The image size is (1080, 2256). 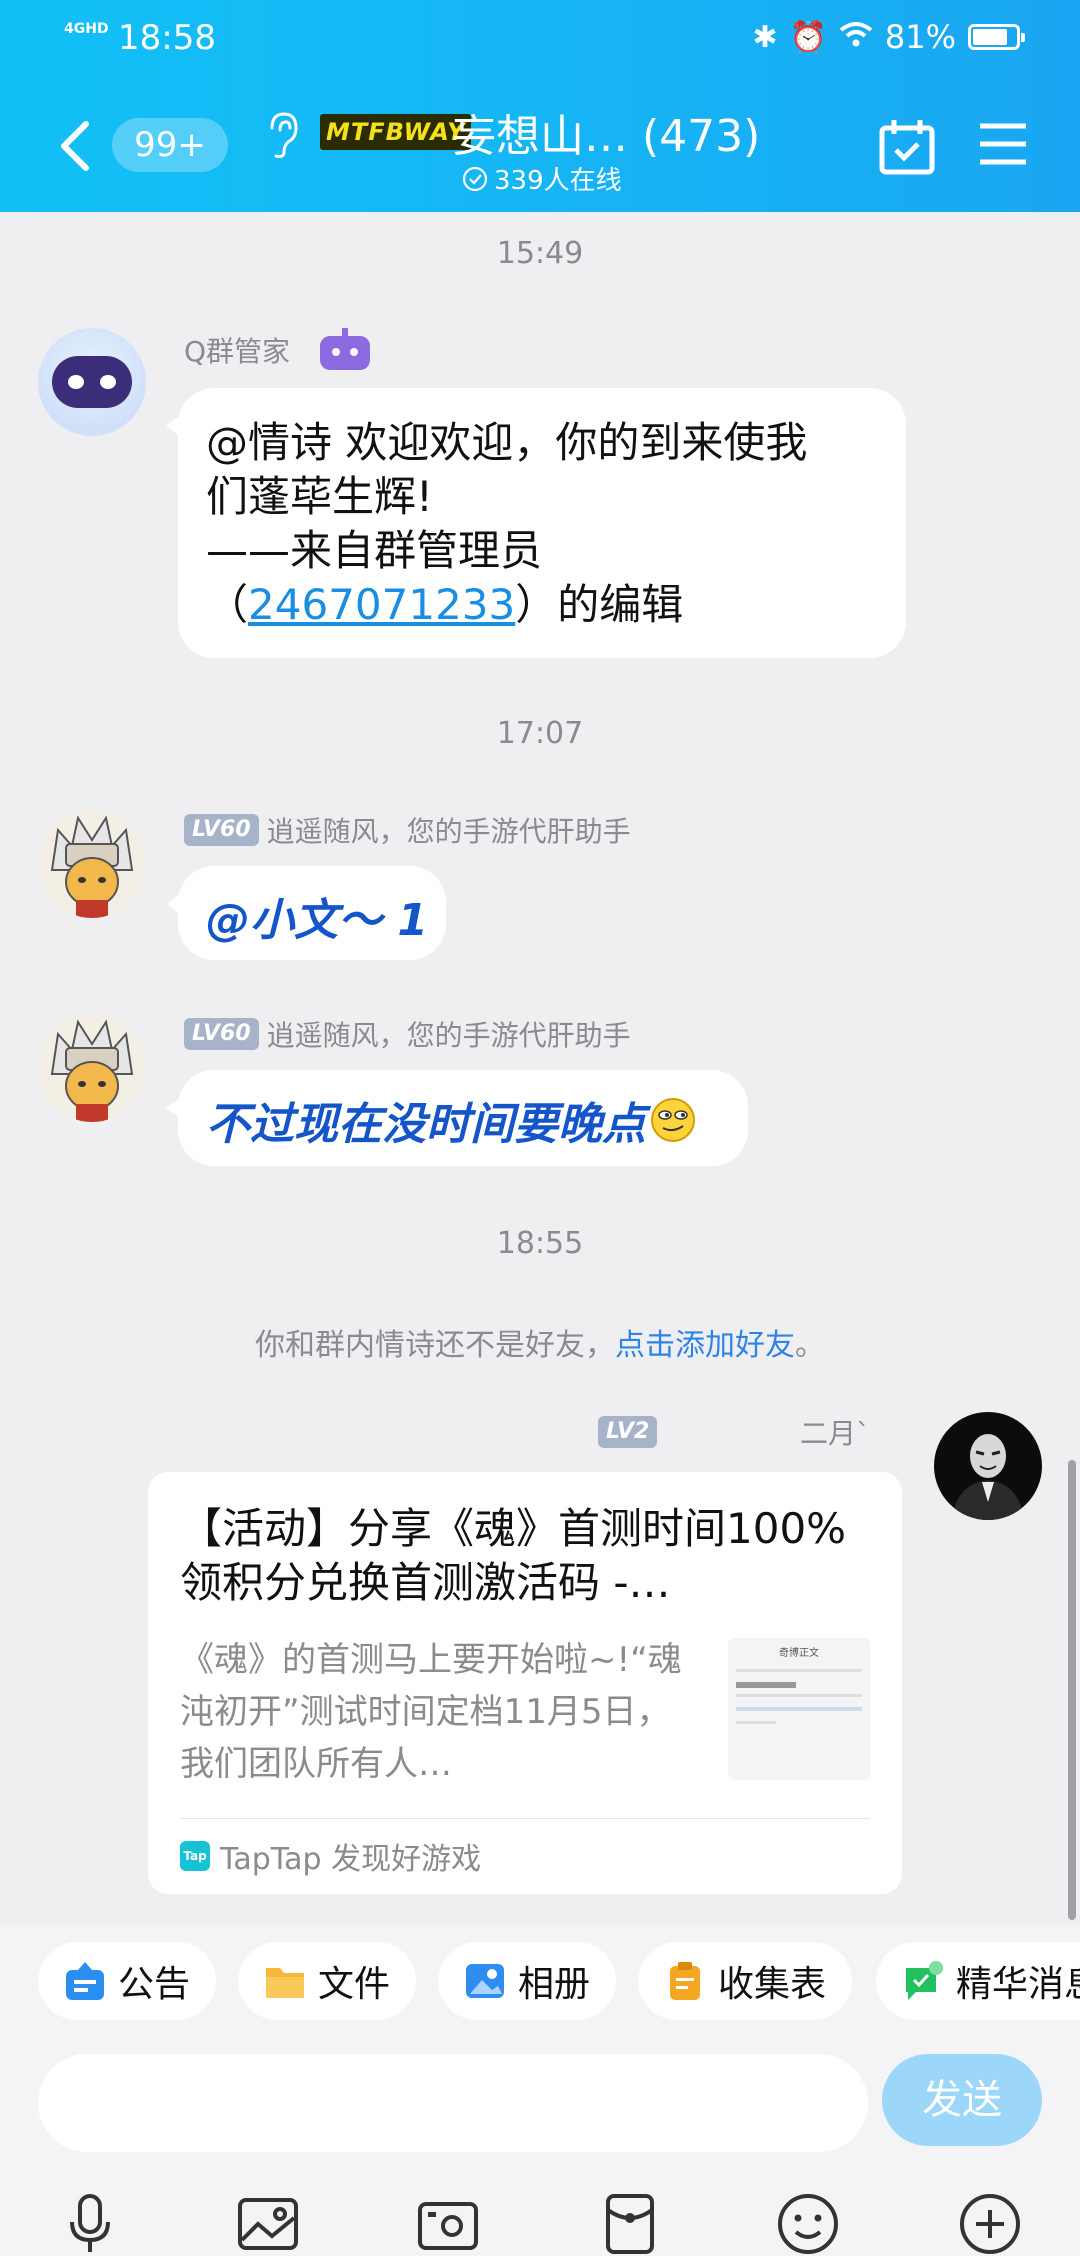 What do you see at coordinates (396, 132) in the screenshot?
I see `group-logo: MTFBWAY` at bounding box center [396, 132].